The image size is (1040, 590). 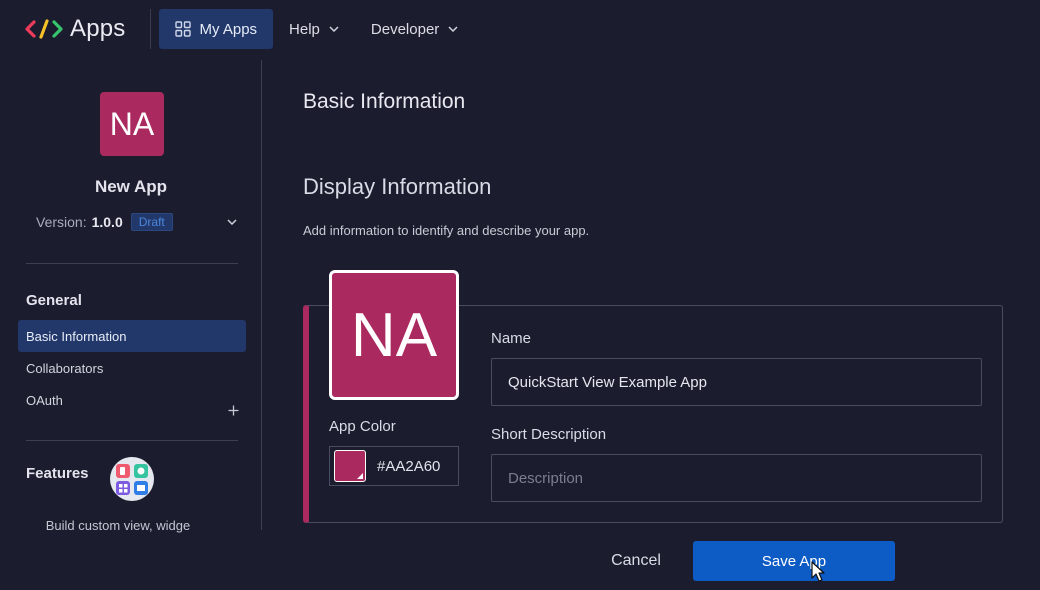 What do you see at coordinates (57, 473) in the screenshot?
I see `features-section-title: Features` at bounding box center [57, 473].